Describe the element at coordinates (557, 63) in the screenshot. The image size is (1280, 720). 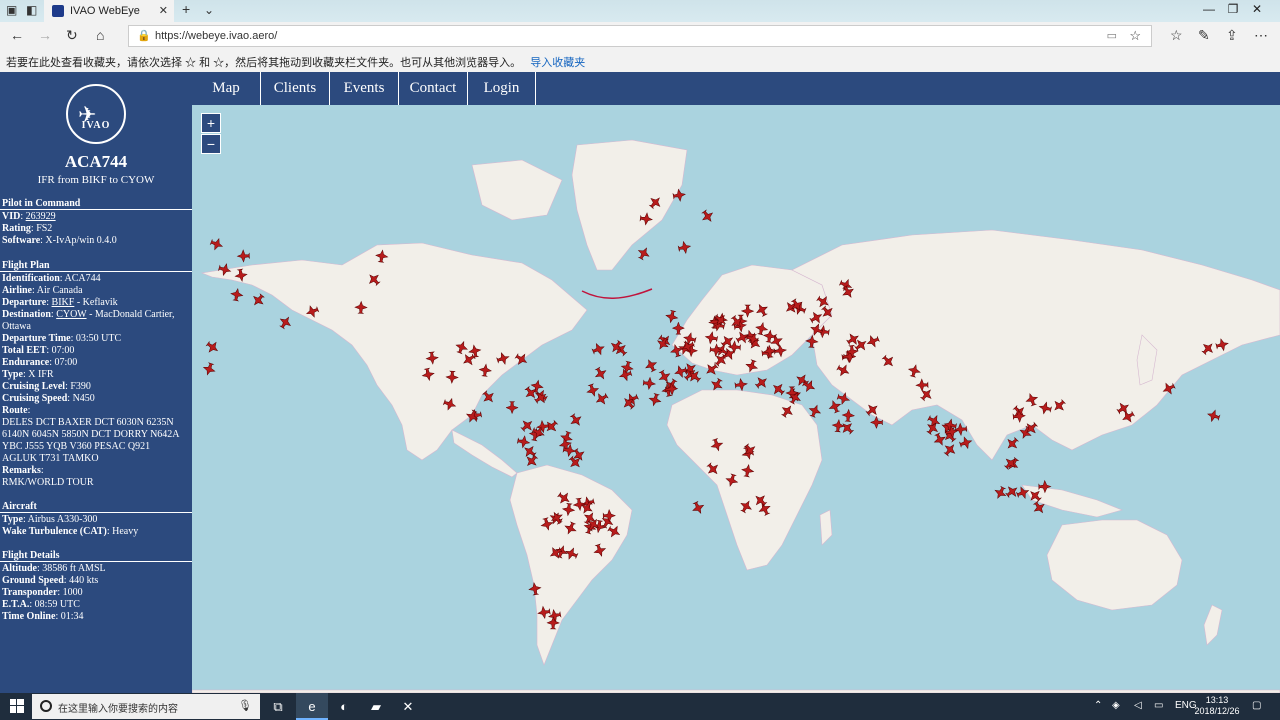
I see `import-favorites-link: 导入收藏夹` at that location.